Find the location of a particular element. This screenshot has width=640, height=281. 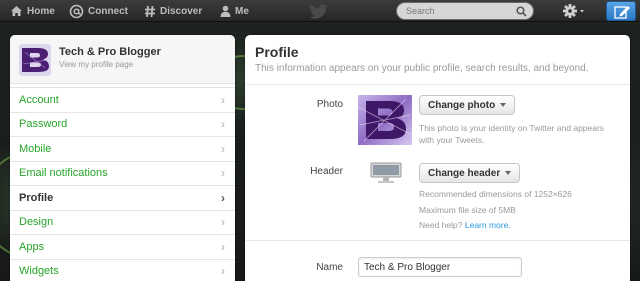

account-card: Tech & Pro Blogger View my profile page is located at coordinates (122, 59).